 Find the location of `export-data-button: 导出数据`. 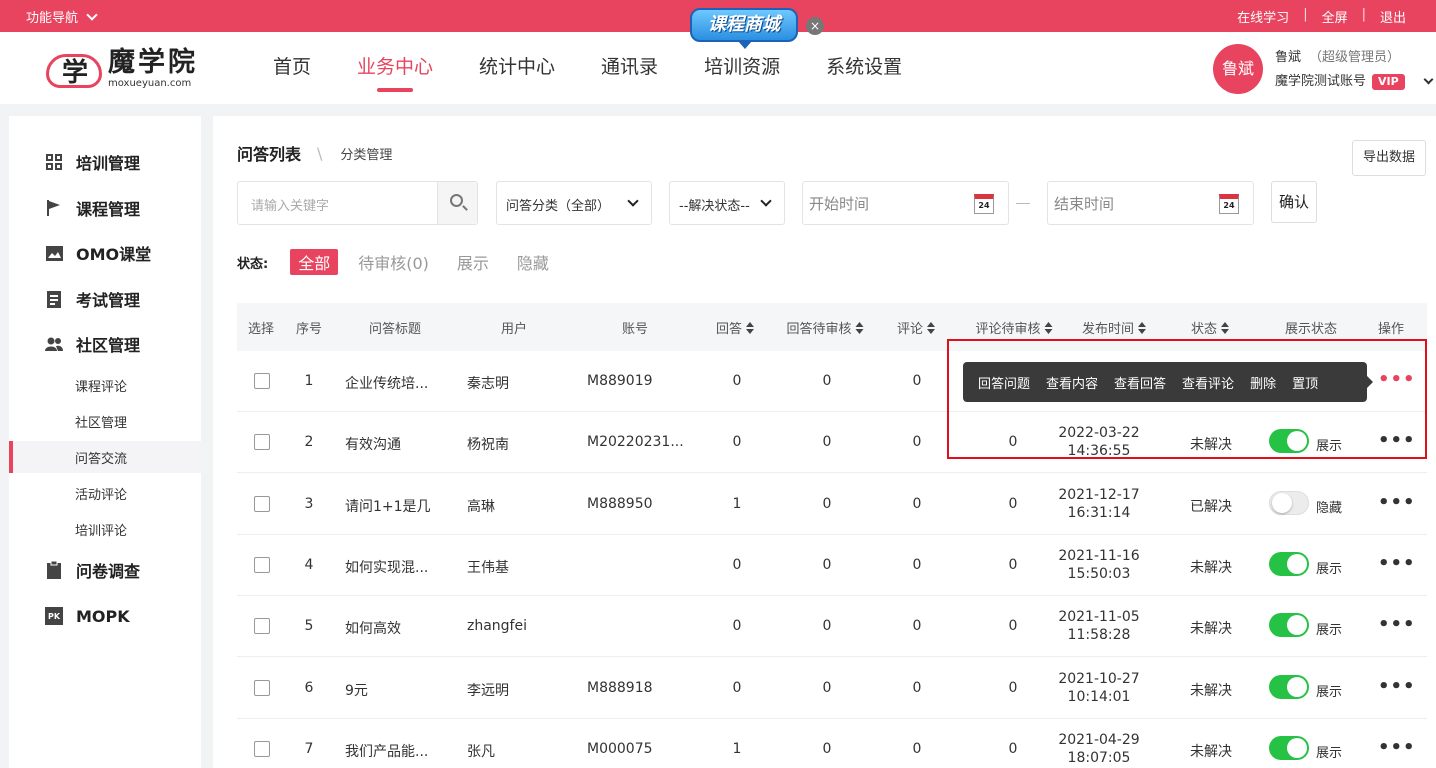

export-data-button: 导出数据 is located at coordinates (1389, 158).